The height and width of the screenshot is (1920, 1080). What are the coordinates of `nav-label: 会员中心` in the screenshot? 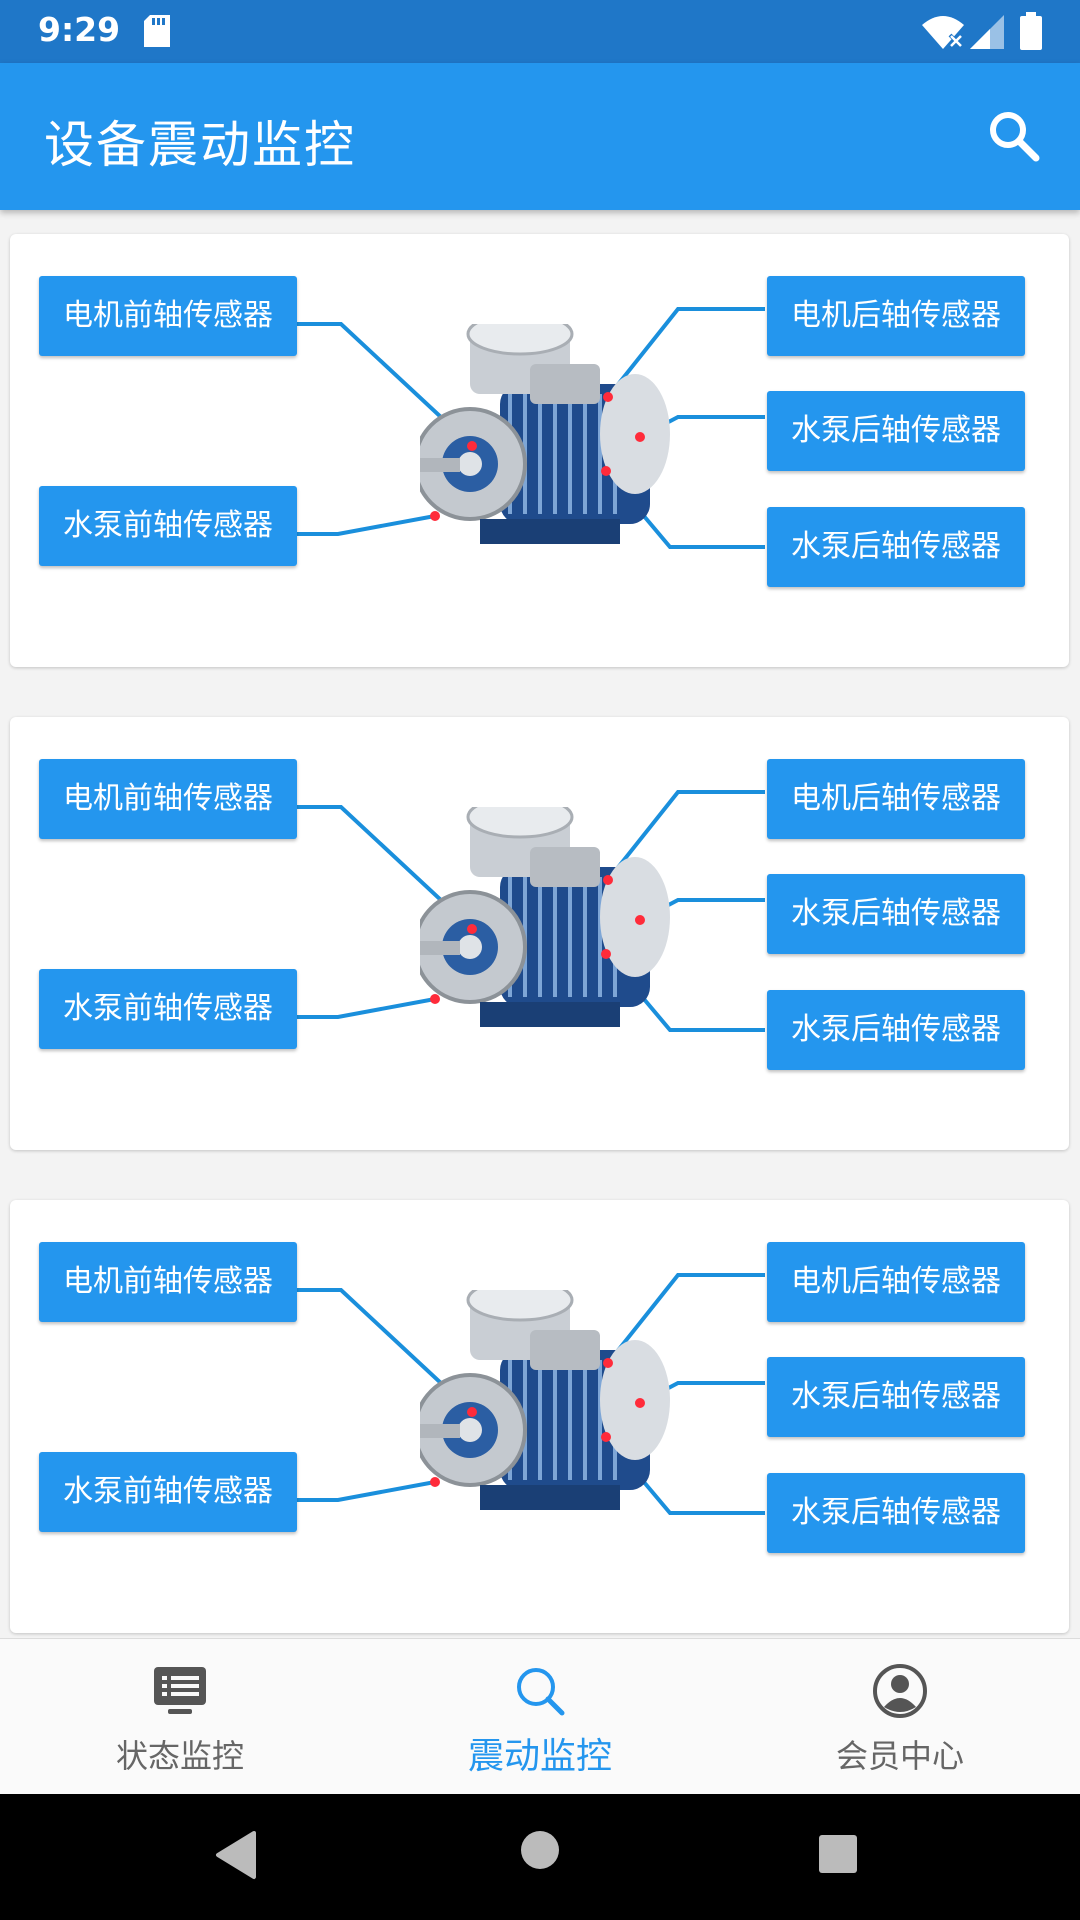 It's located at (899, 1756).